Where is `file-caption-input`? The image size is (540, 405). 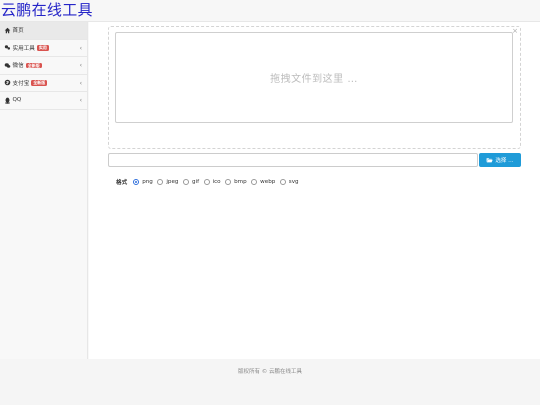 file-caption-input is located at coordinates (293, 160).